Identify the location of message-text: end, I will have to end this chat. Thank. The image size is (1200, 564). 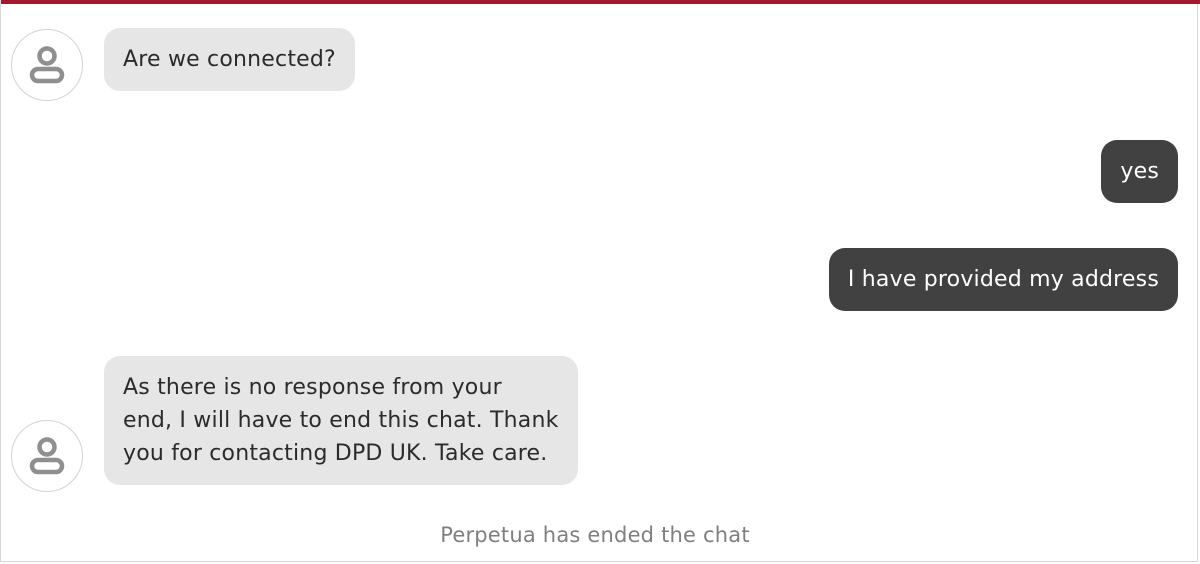
(341, 420).